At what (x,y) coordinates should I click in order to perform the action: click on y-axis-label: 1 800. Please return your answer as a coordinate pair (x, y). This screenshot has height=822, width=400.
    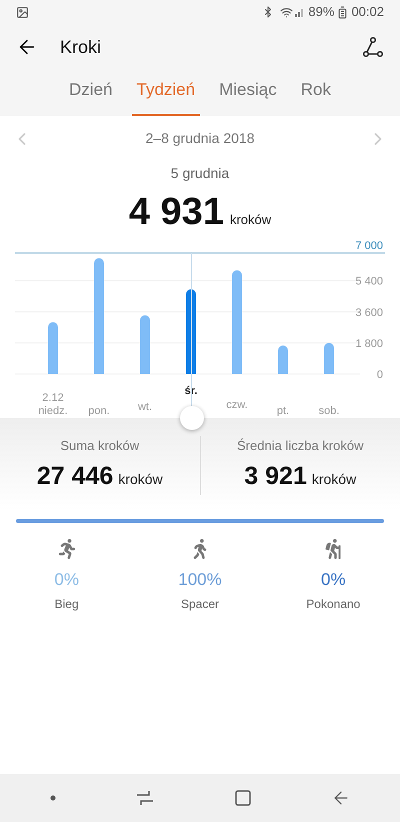
    Looking at the image, I should click on (369, 344).